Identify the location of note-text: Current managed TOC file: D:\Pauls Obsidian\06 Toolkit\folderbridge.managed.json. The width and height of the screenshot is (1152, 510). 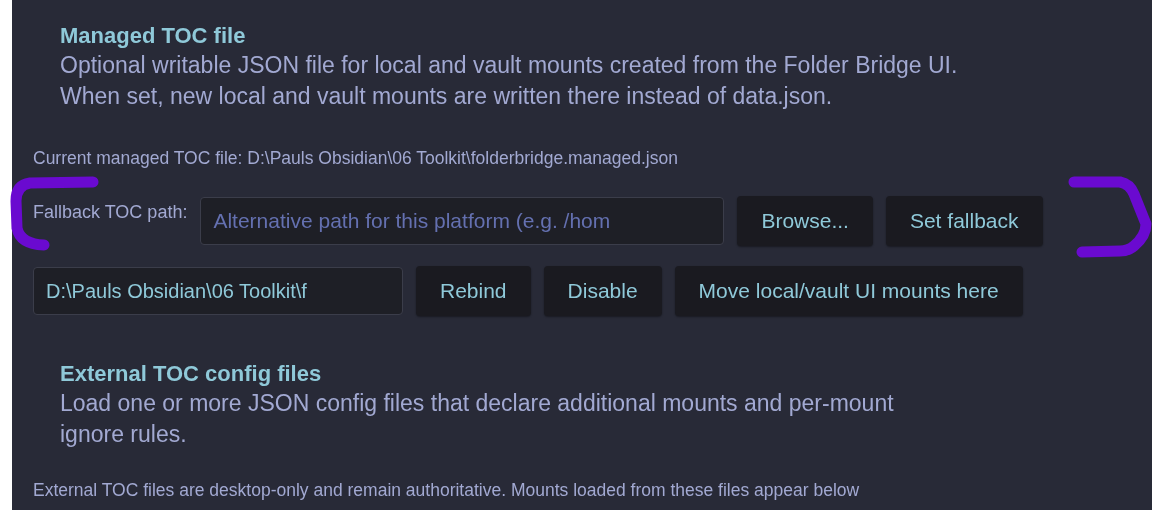
(356, 158).